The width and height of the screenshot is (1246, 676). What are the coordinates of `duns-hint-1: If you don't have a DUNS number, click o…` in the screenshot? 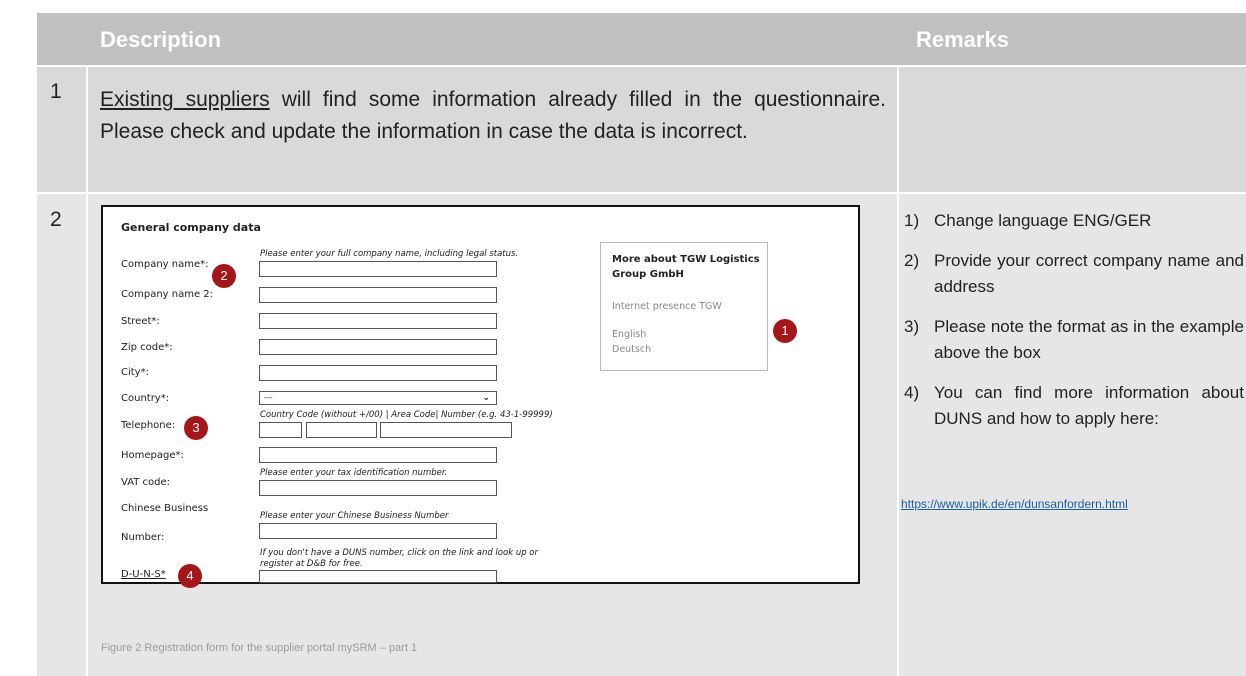 It's located at (399, 553).